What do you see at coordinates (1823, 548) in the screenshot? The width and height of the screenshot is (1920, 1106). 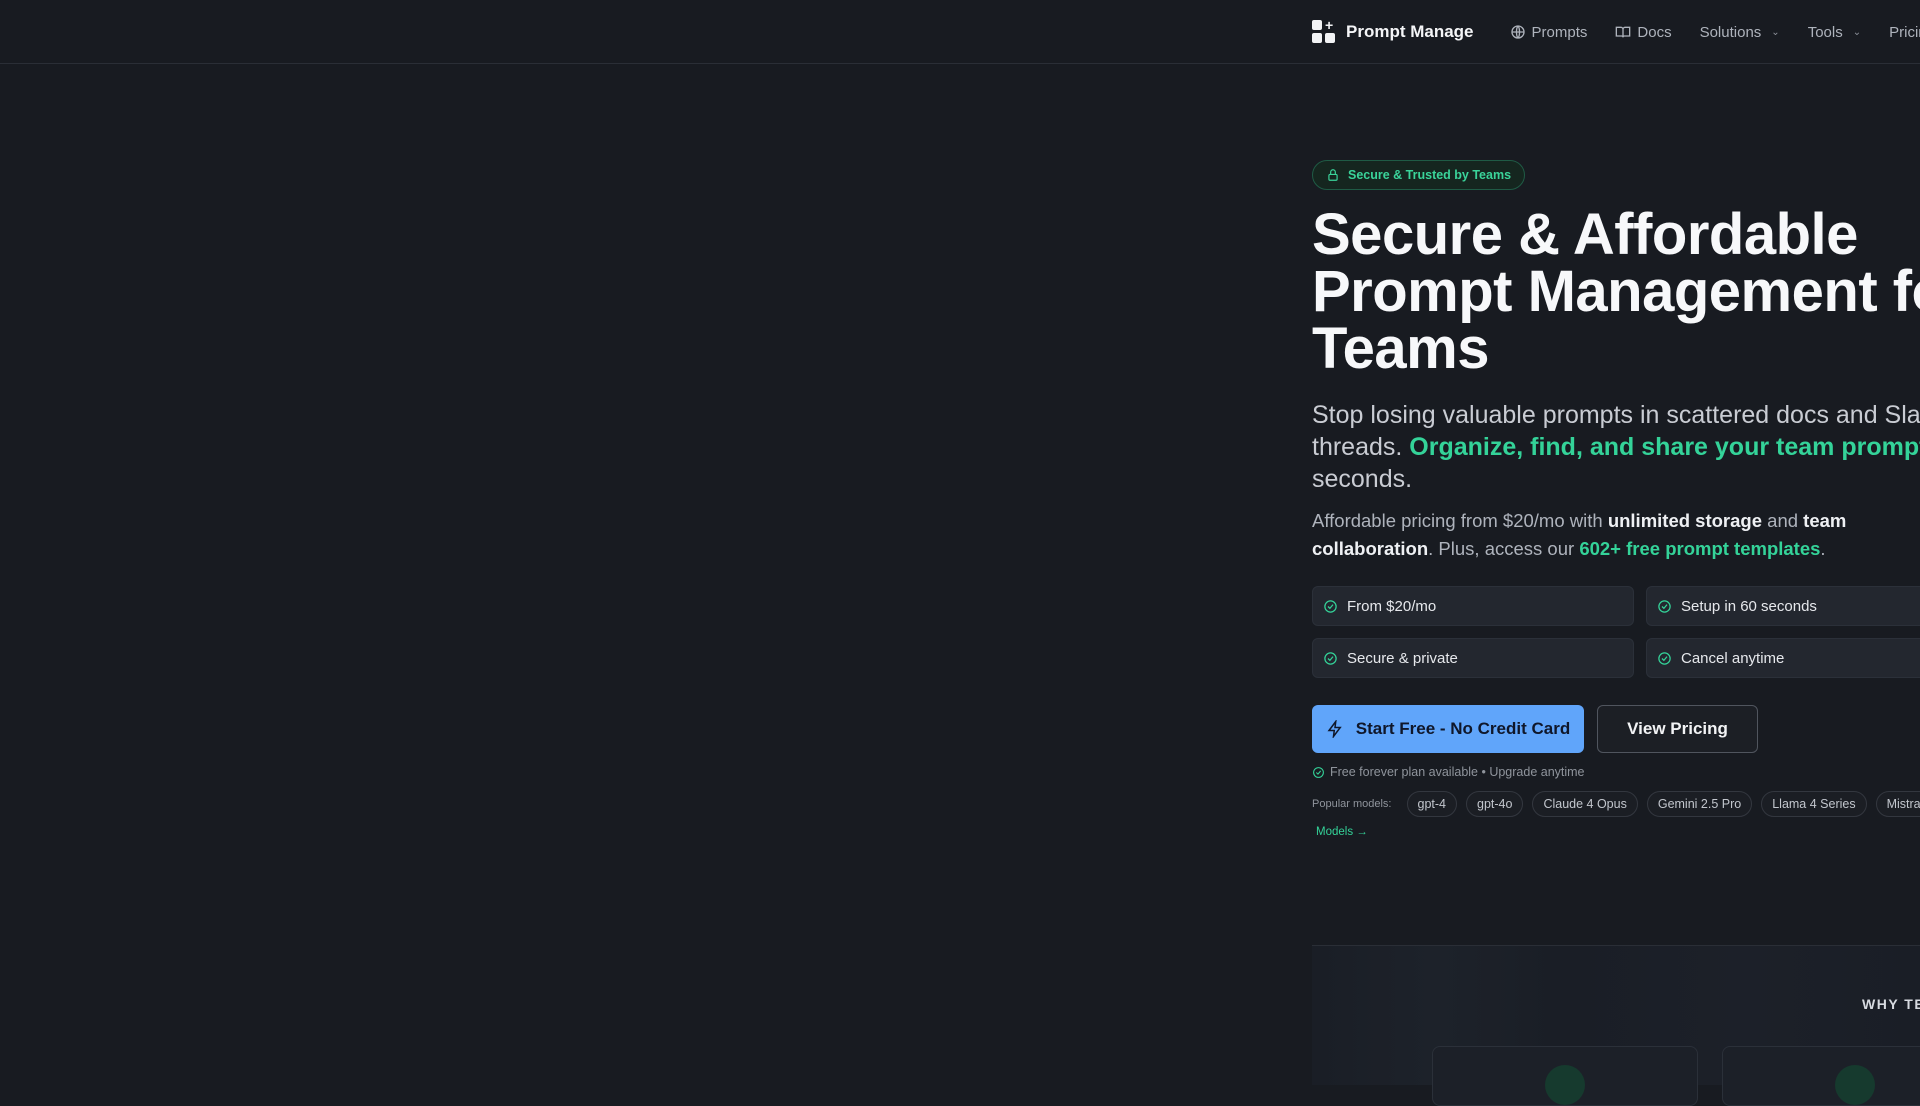 I see `description-text: .` at bounding box center [1823, 548].